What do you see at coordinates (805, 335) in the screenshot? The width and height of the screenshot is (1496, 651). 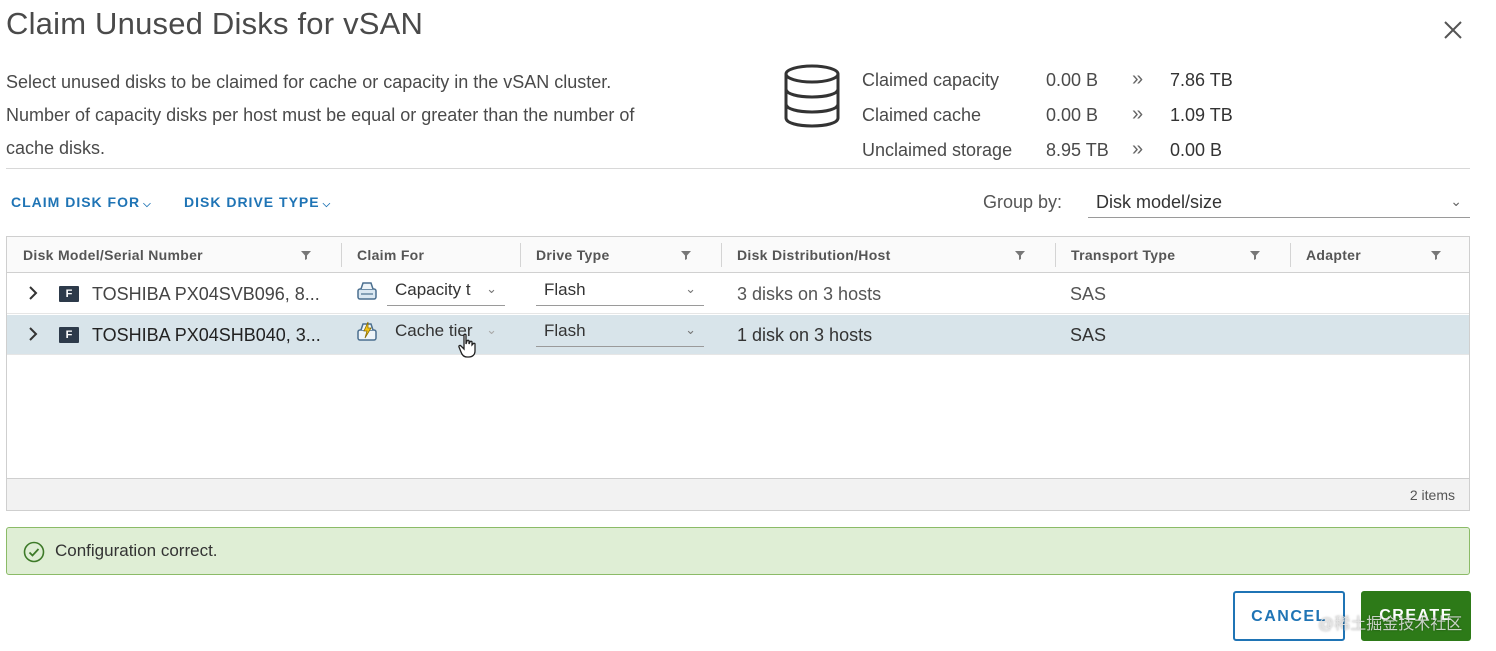 I see `distribution-cell: 1 disk on 3 hosts` at bounding box center [805, 335].